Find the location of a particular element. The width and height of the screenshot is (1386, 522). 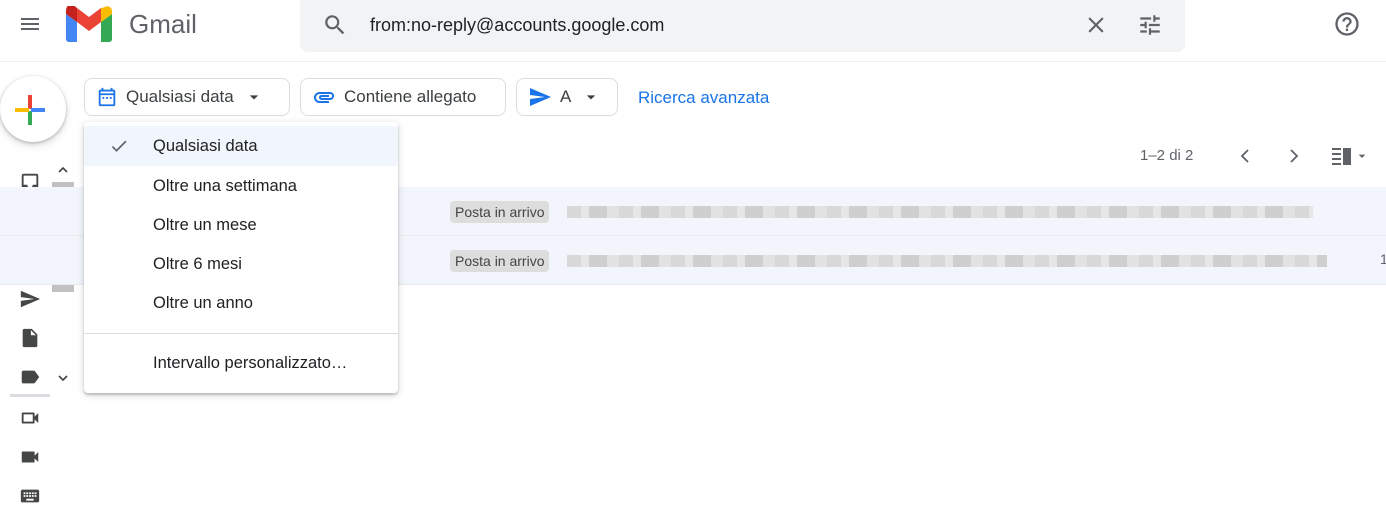

date-option-week: Oltre una settimana is located at coordinates (241, 186).